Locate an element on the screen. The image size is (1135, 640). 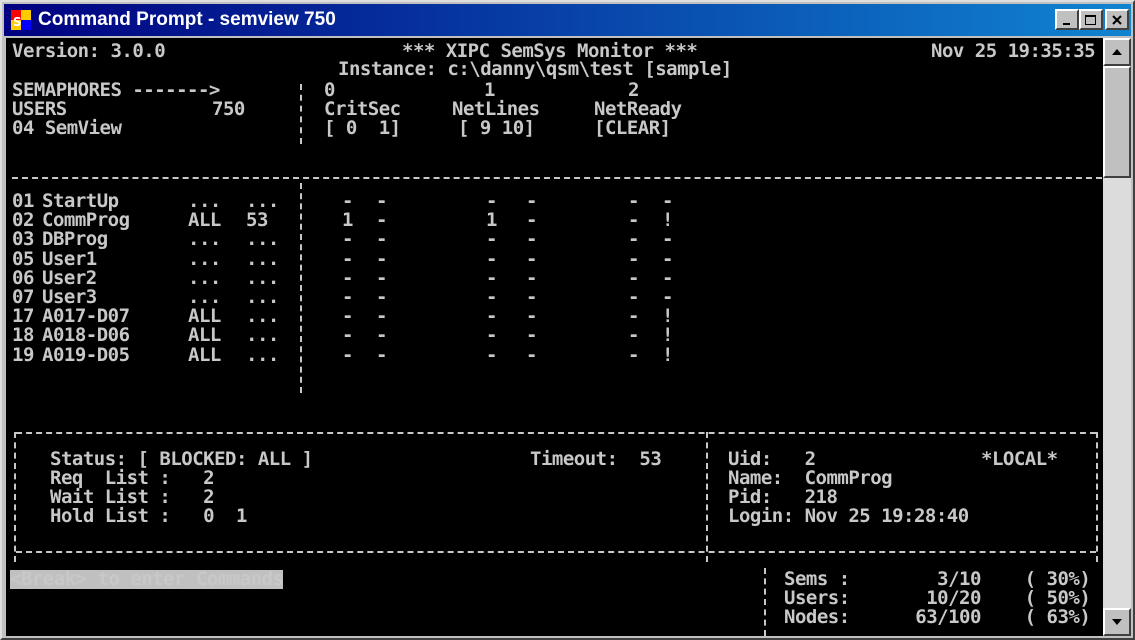
stats-divider is located at coordinates (765, 602).